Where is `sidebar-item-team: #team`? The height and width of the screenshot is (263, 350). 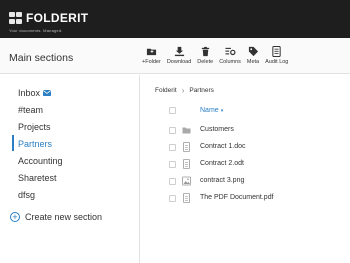 sidebar-item-team: #team is located at coordinates (30, 110).